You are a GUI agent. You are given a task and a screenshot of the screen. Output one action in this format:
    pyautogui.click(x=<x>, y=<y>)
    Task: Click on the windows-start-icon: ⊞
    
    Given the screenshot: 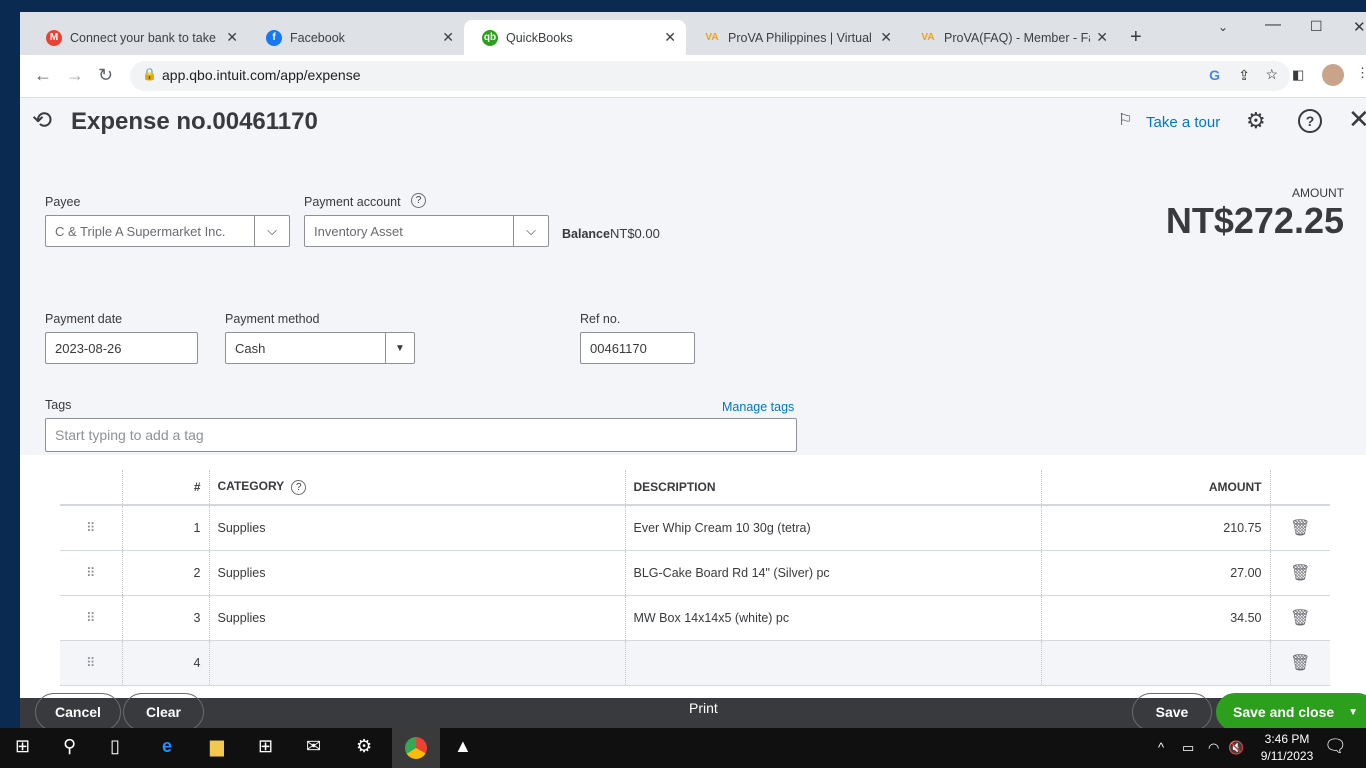 What is the action you would take?
    pyautogui.click(x=22, y=746)
    